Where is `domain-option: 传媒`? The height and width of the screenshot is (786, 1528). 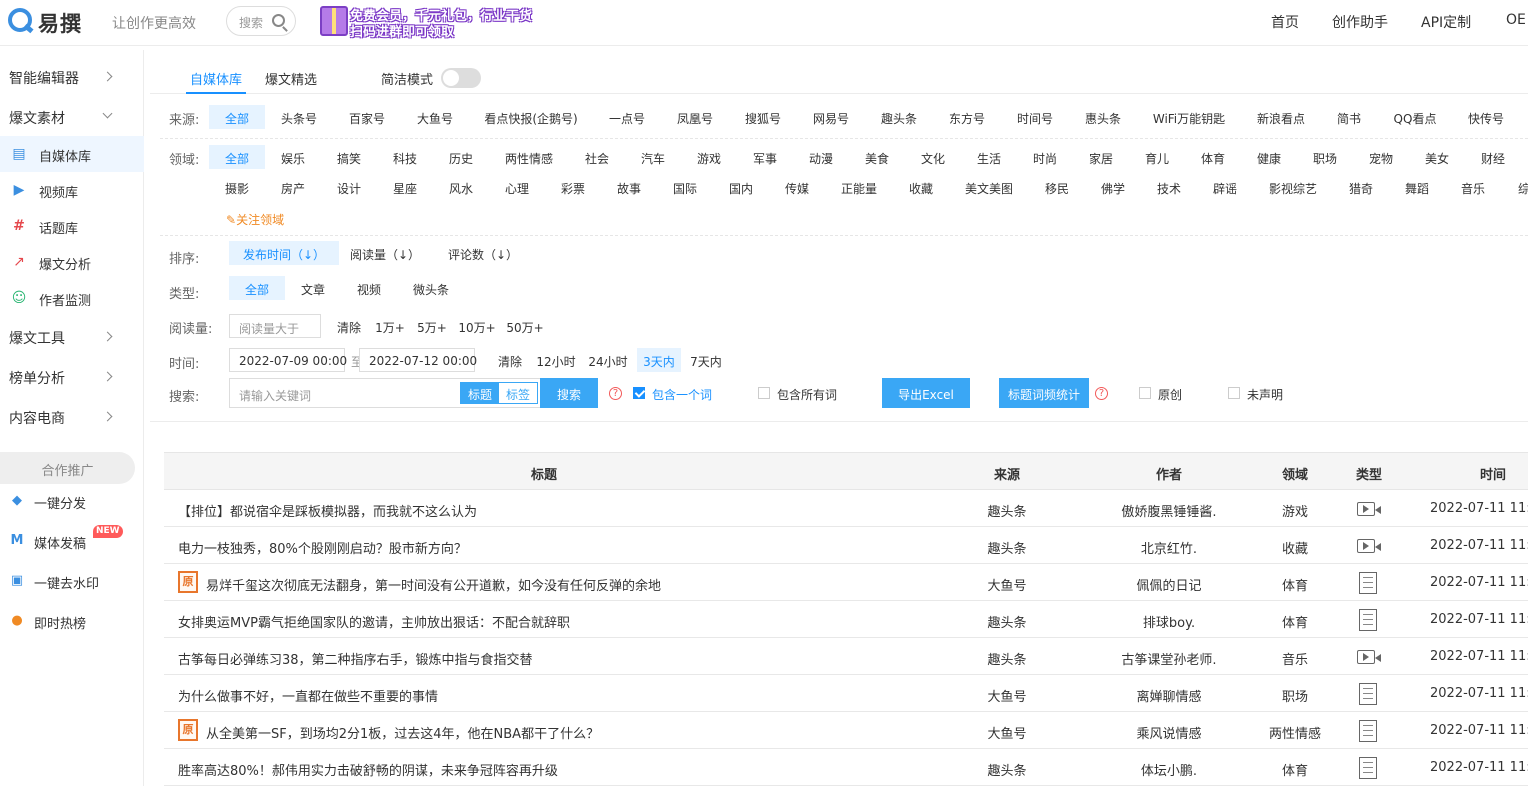
domain-option: 传媒 is located at coordinates (797, 187).